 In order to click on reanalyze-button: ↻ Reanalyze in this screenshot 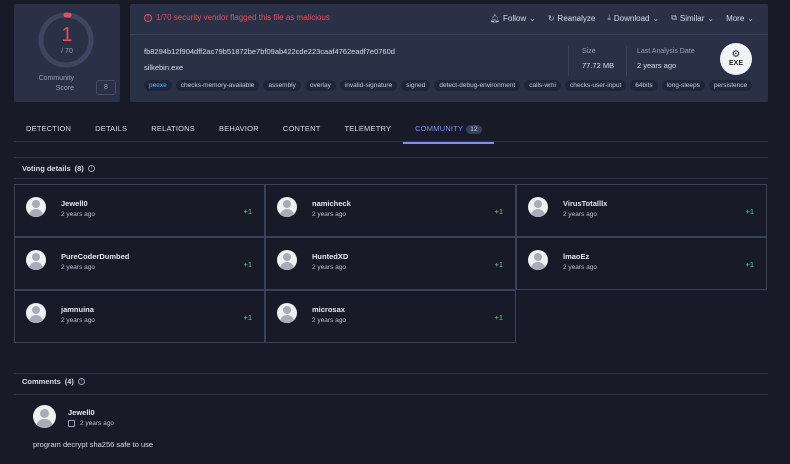, I will do `click(572, 18)`.